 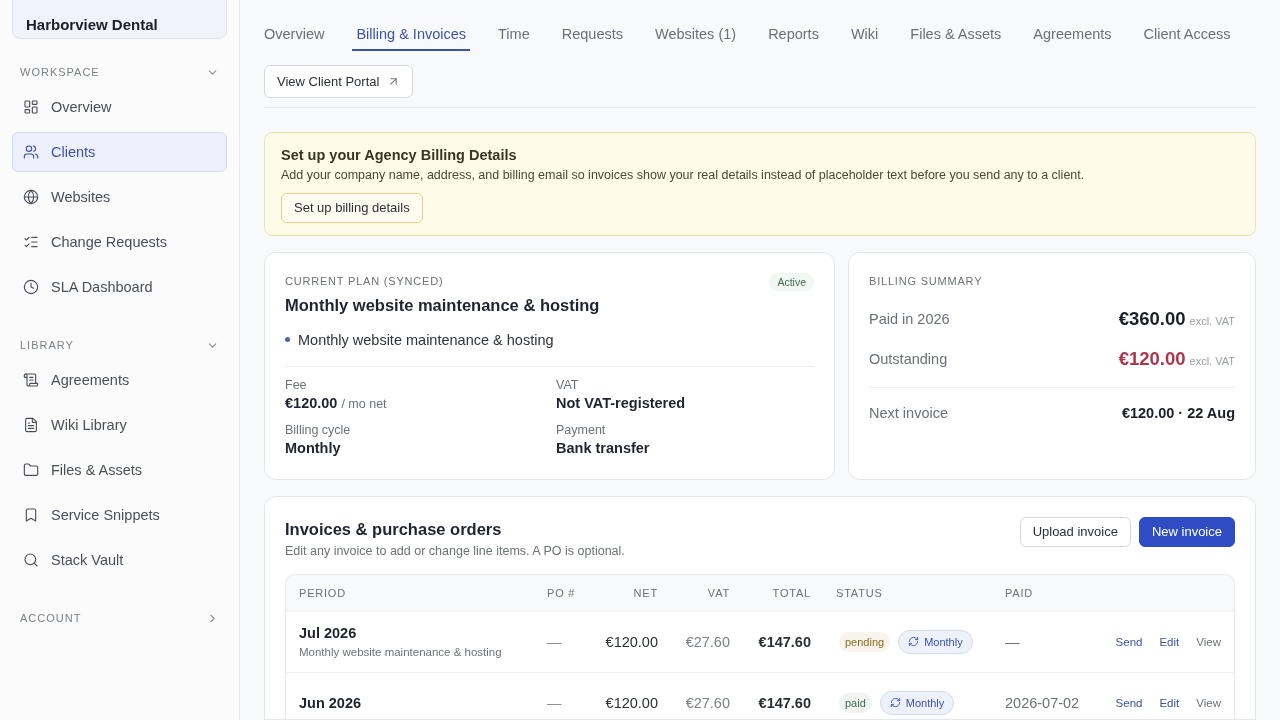 What do you see at coordinates (401, 652) in the screenshot?
I see `period-description: Monthly website maintenance & hosting` at bounding box center [401, 652].